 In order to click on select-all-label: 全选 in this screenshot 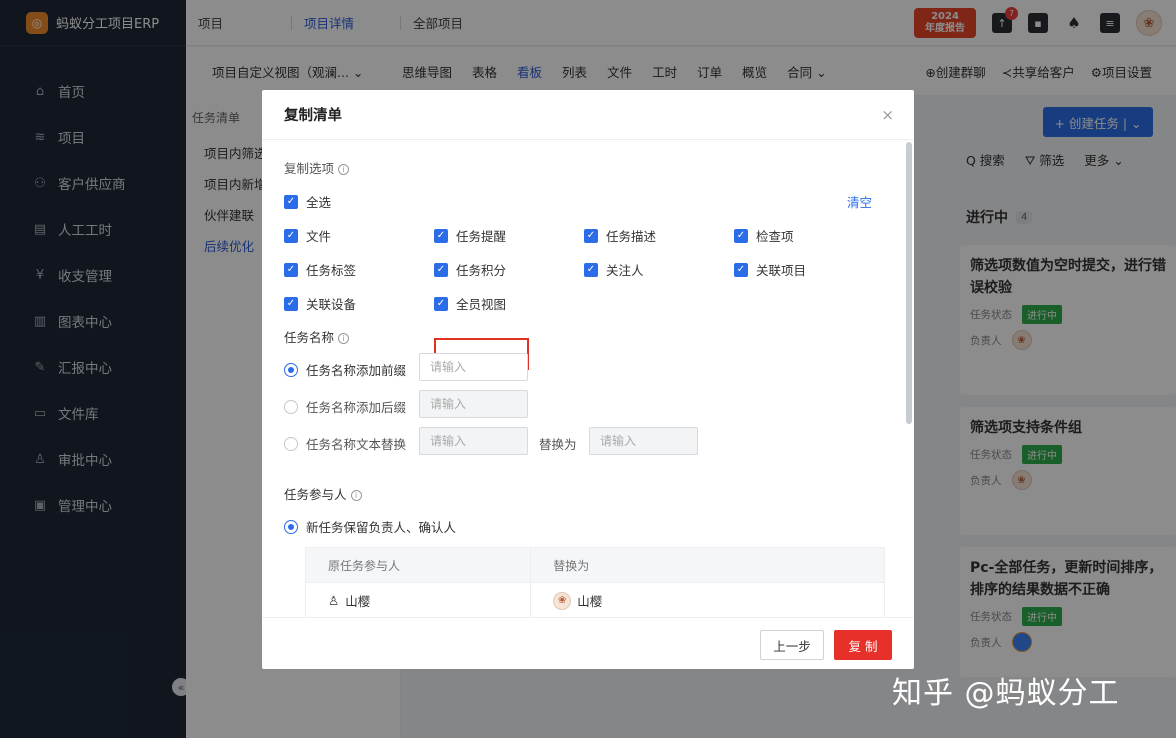, I will do `click(319, 202)`.